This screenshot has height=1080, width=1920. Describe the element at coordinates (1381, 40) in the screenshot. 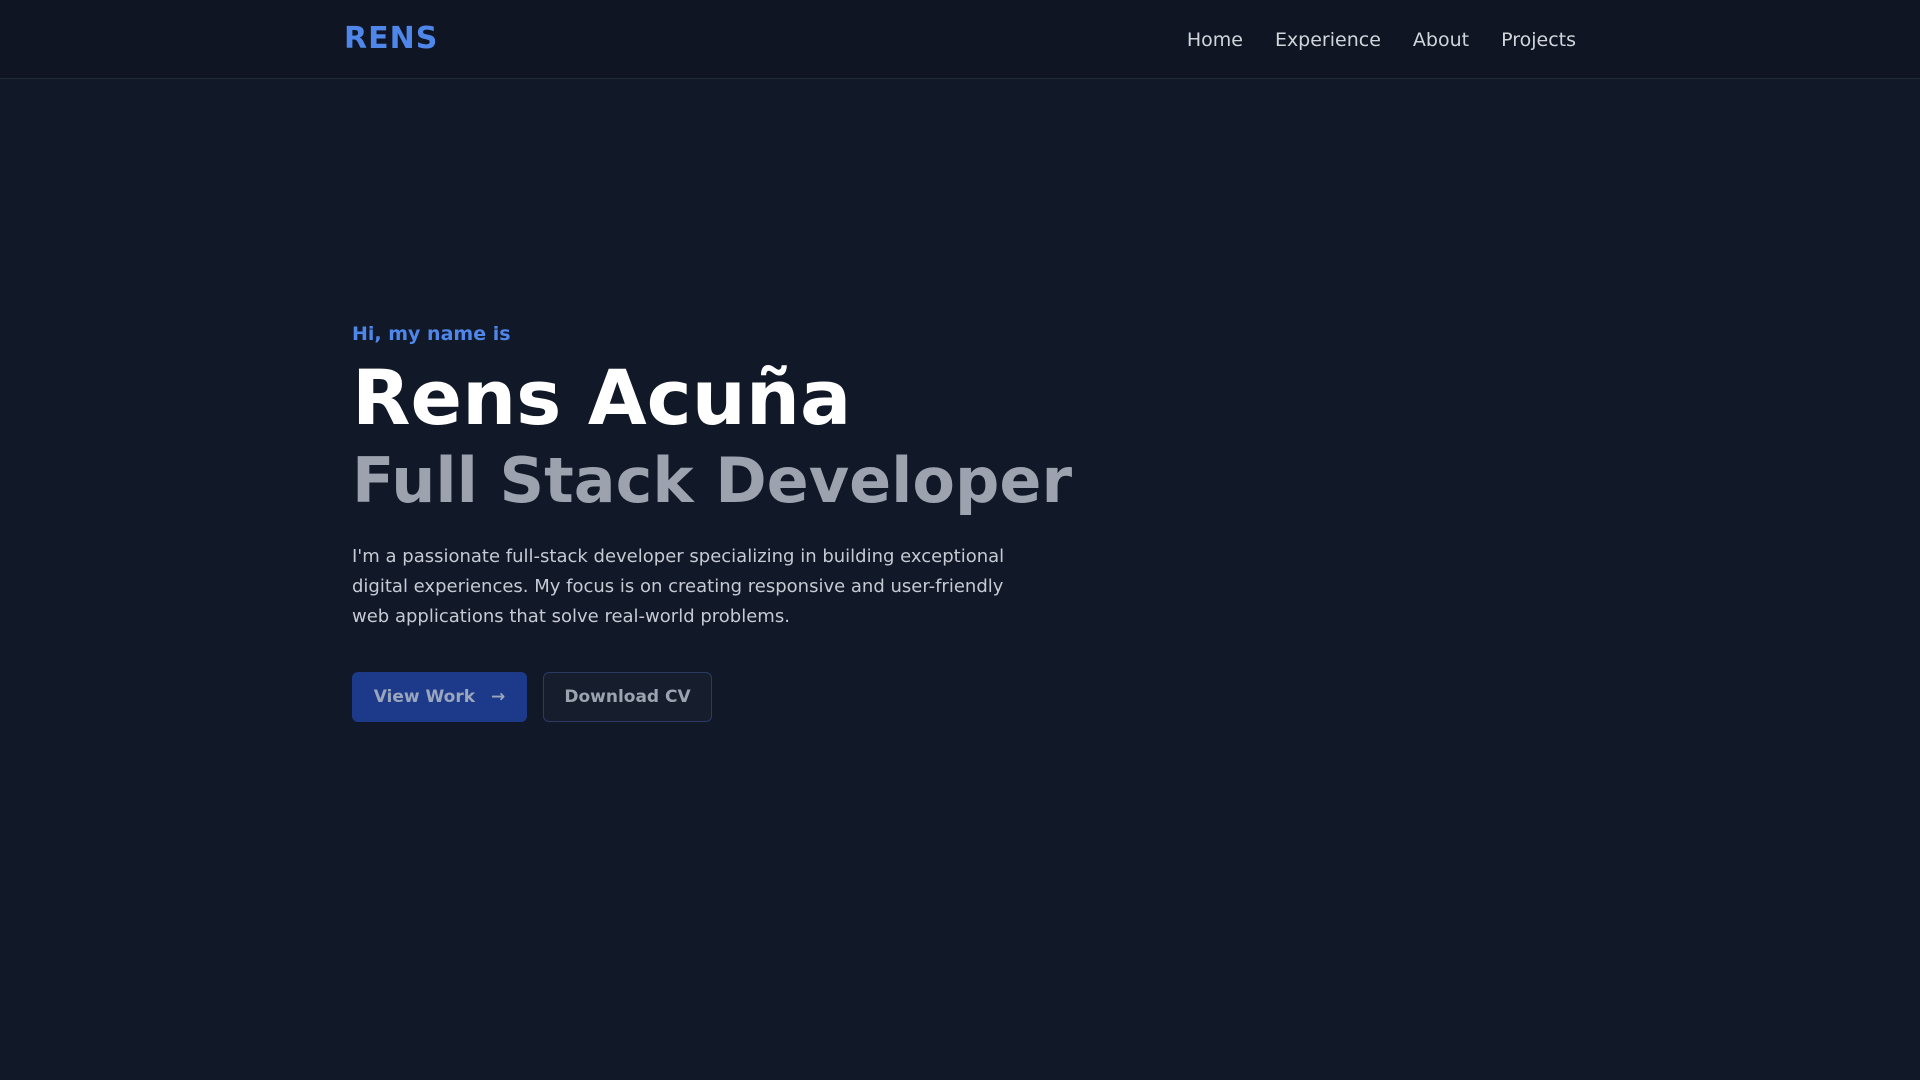

I see `nav-links: Home Experience About Projects` at that location.